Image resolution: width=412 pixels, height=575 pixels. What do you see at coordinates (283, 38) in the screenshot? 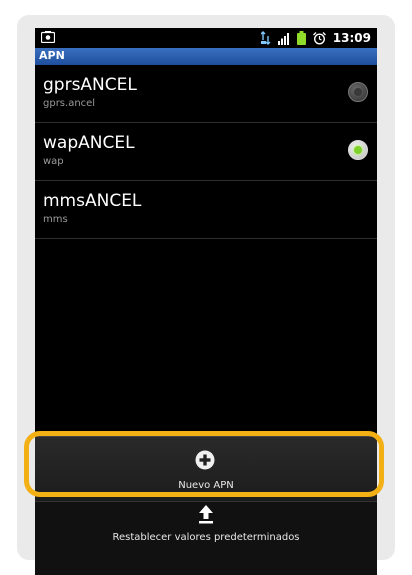
I see `signal-icon` at bounding box center [283, 38].